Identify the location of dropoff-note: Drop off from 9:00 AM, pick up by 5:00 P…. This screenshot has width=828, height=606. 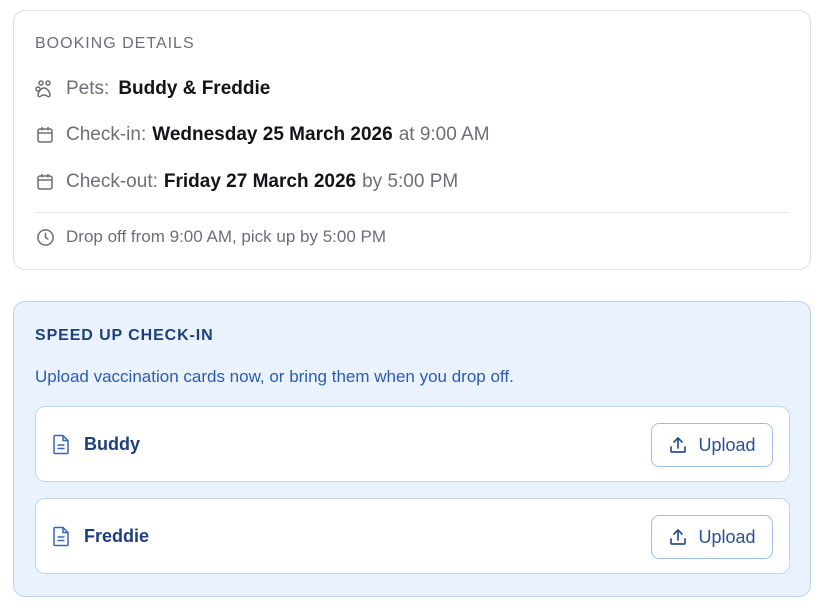
(226, 236).